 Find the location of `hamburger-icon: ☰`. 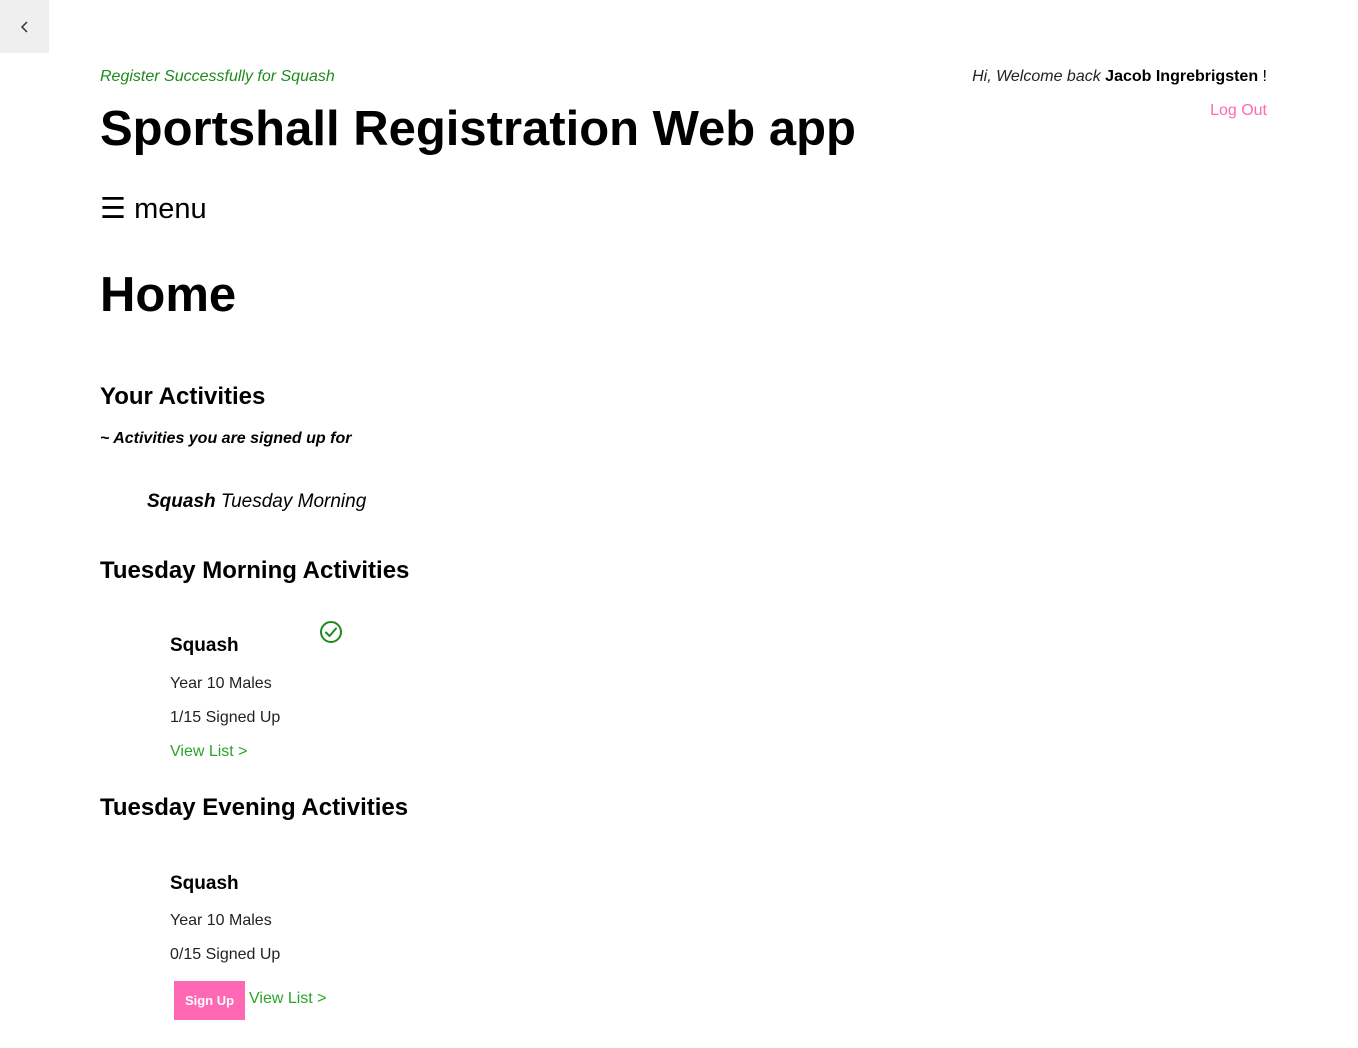

hamburger-icon: ☰ is located at coordinates (113, 209).